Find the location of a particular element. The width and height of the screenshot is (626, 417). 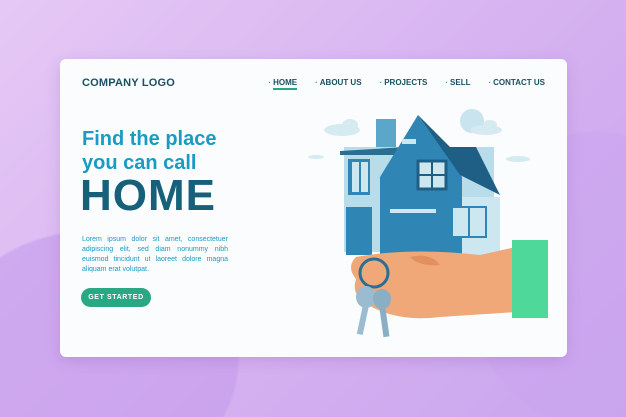

nav-label: HOME is located at coordinates (285, 84).